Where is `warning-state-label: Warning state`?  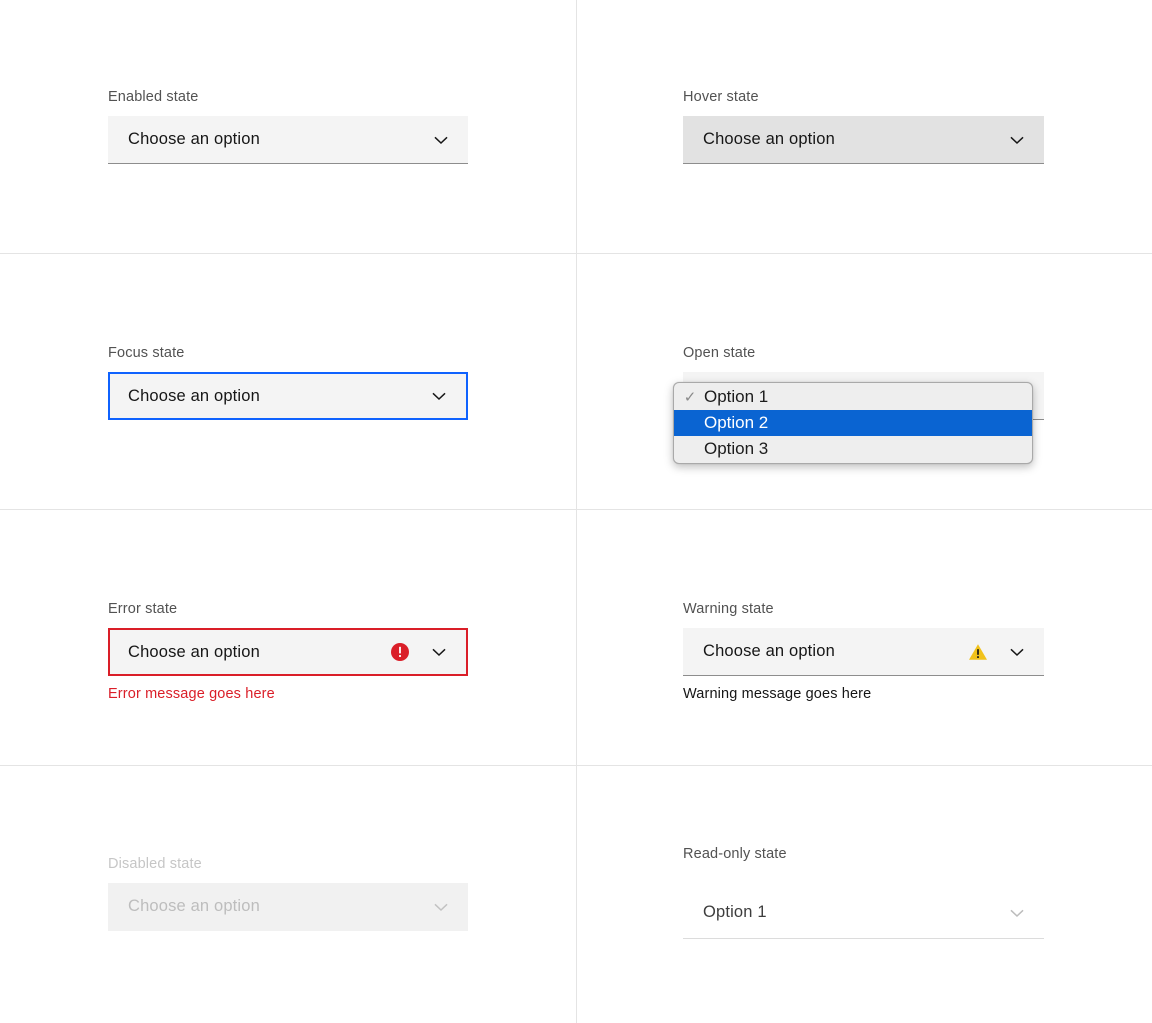
warning-state-label: Warning state is located at coordinates (728, 609).